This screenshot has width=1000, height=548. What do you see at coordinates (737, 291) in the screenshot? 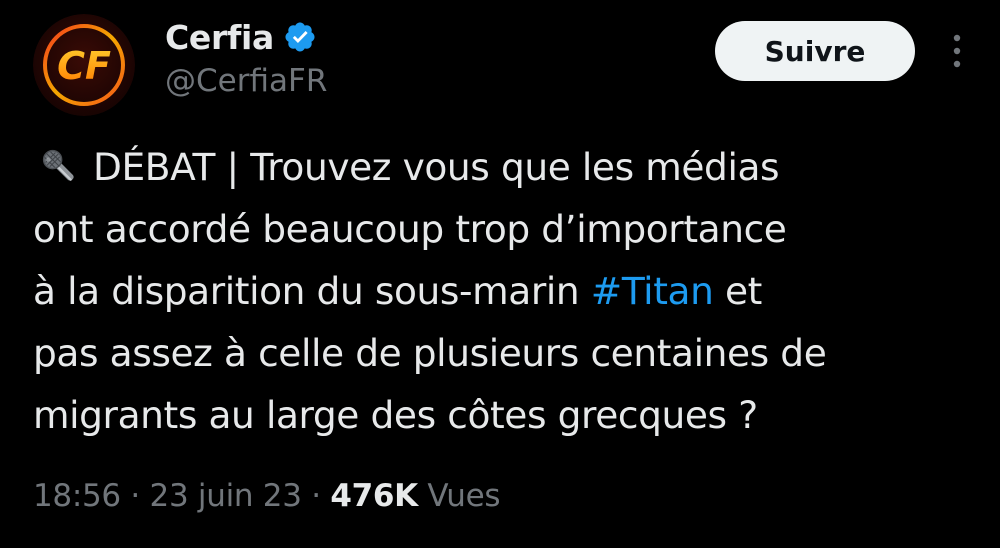
I see `tweet-line-3-tail: et` at bounding box center [737, 291].